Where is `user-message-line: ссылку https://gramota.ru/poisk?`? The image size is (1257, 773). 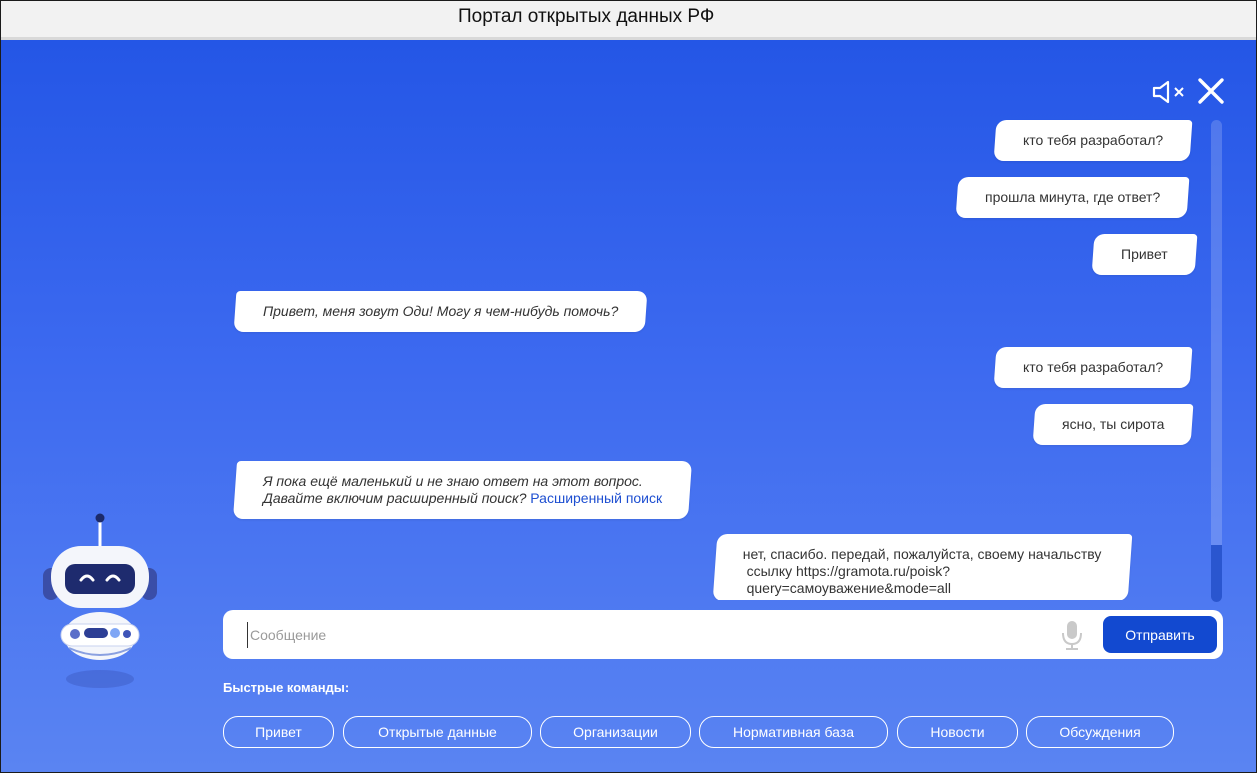 user-message-line: ссылку https://gramota.ru/poisk? is located at coordinates (848, 571).